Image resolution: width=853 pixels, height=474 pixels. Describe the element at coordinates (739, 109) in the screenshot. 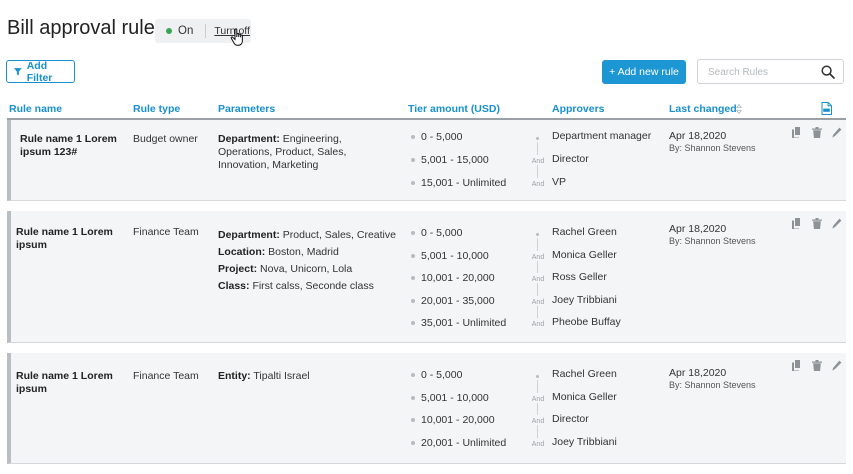

I see `sort-icon` at that location.